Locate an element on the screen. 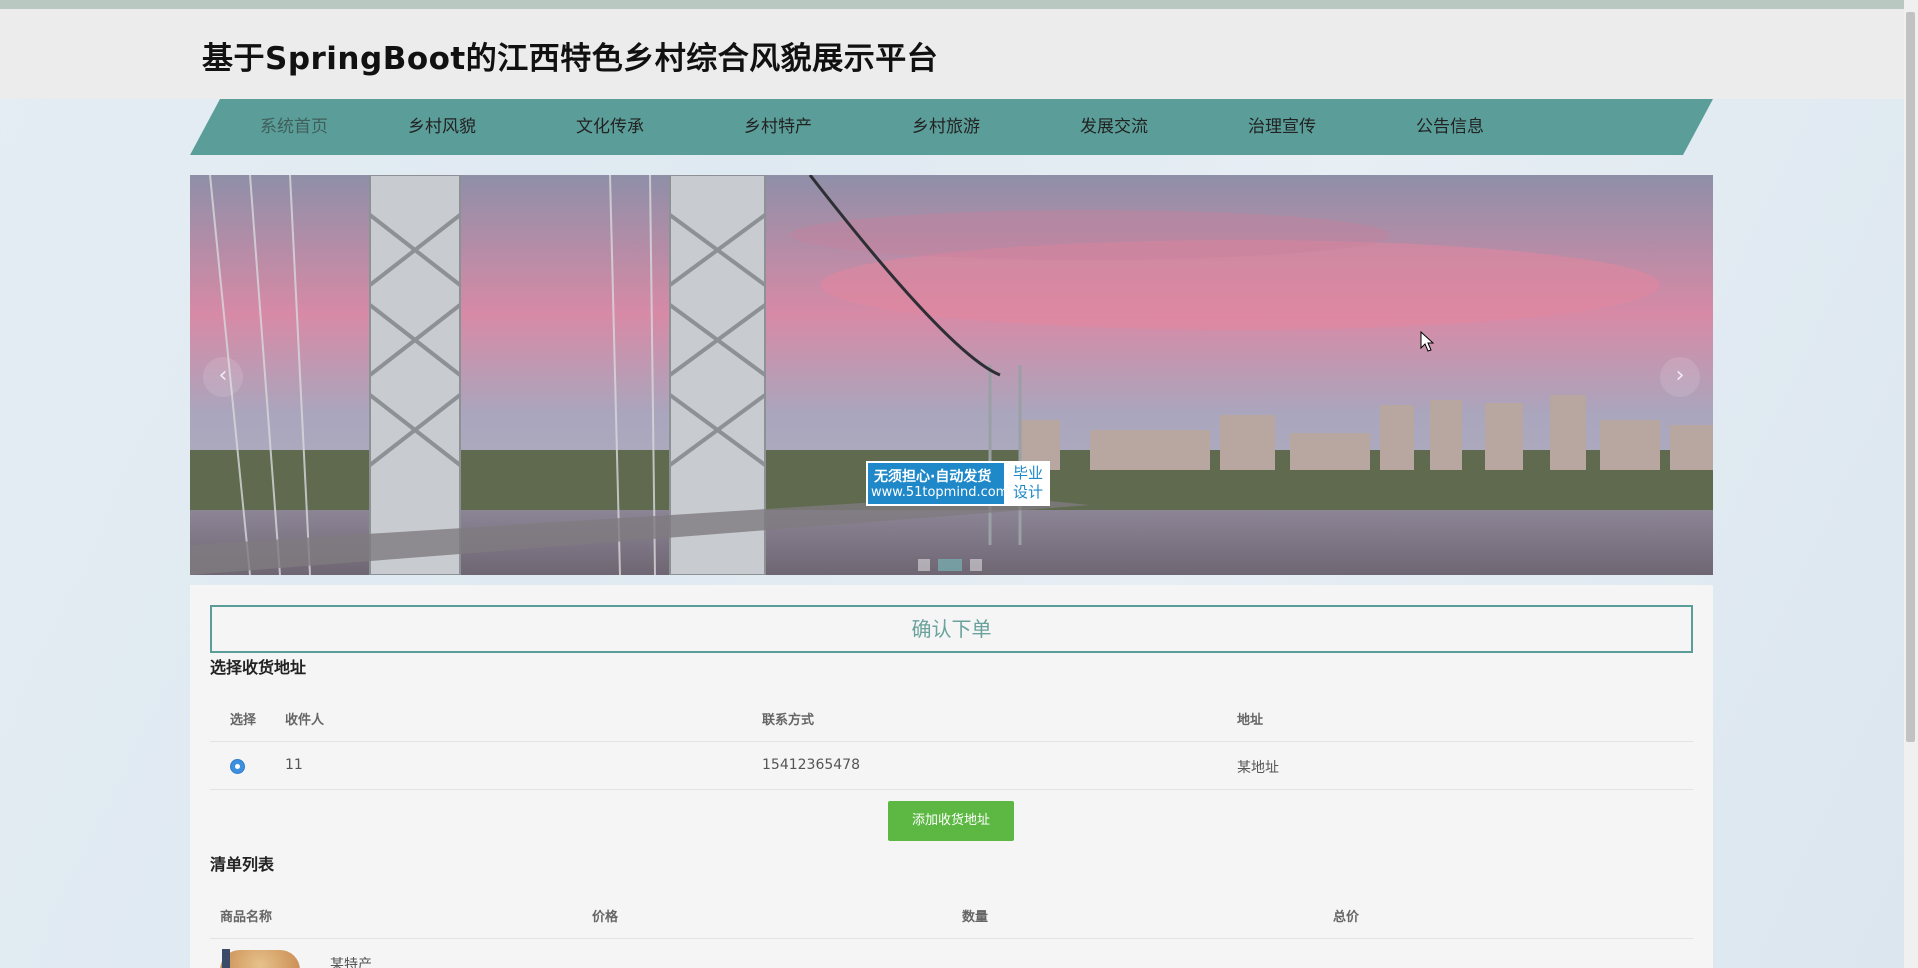 The height and width of the screenshot is (968, 1918). site-header: 基于SpringBoot的江西特色乡村综合风貌展示平台 is located at coordinates (952, 54).